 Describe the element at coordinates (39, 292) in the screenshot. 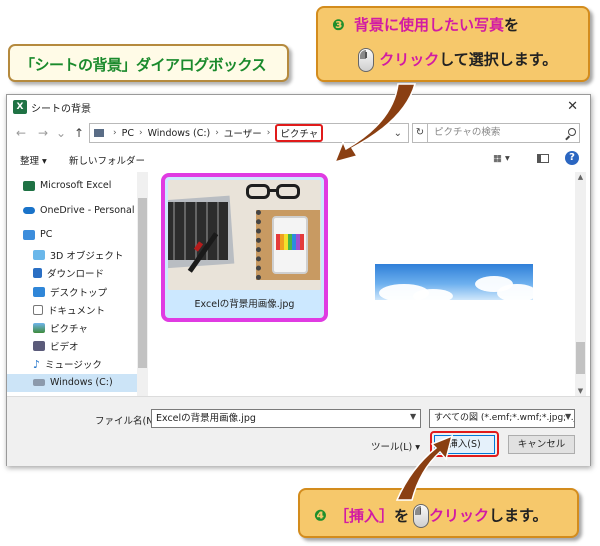

I see `desktop-icon` at that location.